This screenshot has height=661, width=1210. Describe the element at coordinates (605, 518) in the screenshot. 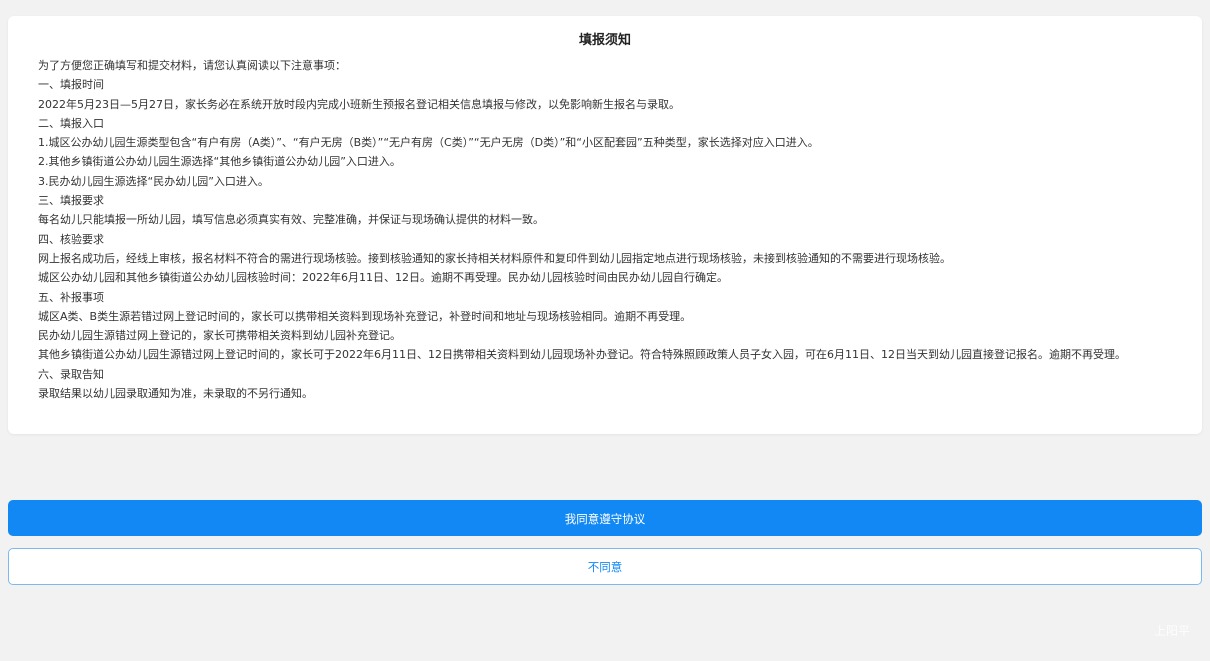

I see `agree-button: 我同意遵守协议` at that location.